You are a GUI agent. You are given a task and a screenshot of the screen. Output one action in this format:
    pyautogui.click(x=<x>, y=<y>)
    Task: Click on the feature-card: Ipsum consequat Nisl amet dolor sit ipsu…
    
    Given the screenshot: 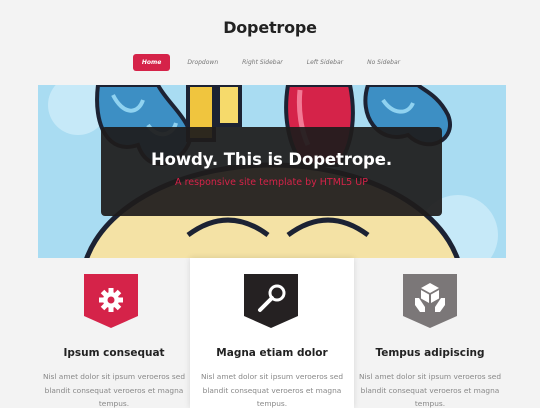 What is the action you would take?
    pyautogui.click(x=114, y=333)
    